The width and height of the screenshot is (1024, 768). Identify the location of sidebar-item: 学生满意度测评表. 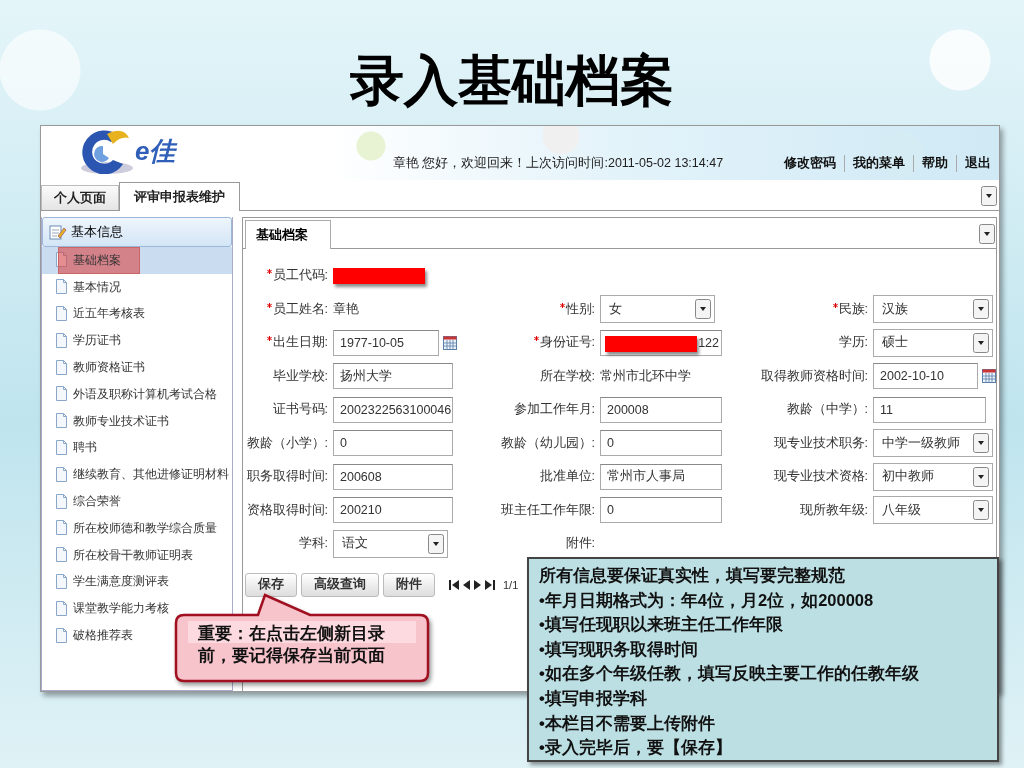
(137, 582).